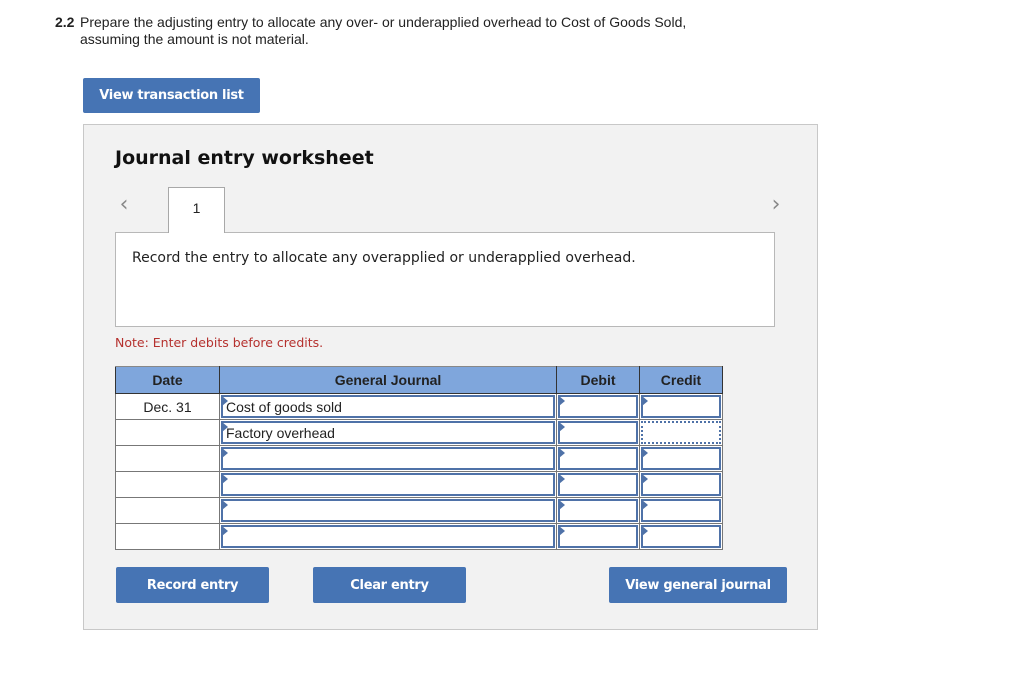  Describe the element at coordinates (167, 380) in the screenshot. I see `header-date: Date` at that location.